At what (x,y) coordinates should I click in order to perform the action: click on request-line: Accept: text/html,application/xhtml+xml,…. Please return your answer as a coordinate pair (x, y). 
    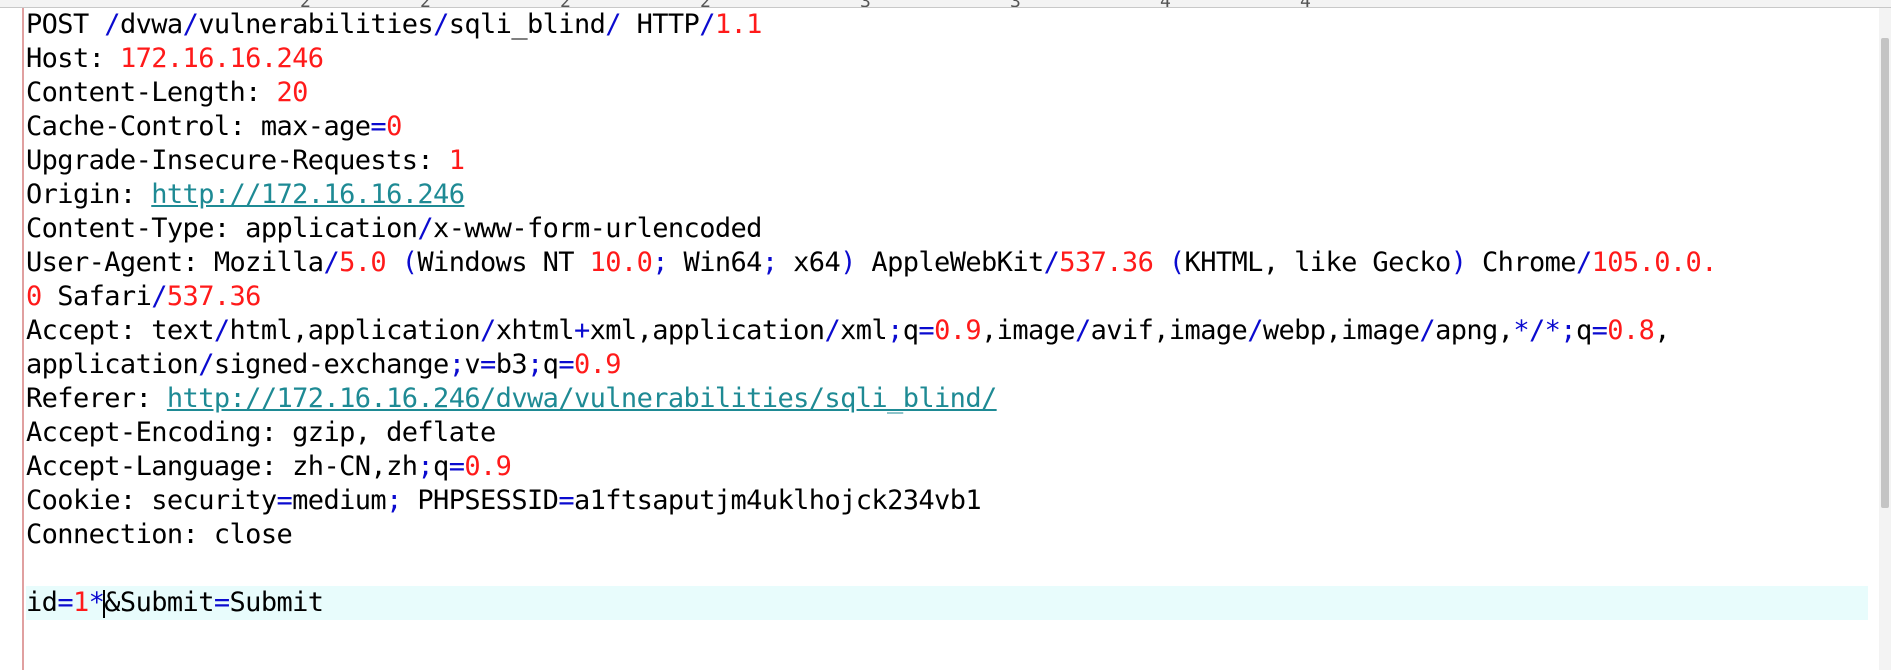
    Looking at the image, I should click on (947, 331).